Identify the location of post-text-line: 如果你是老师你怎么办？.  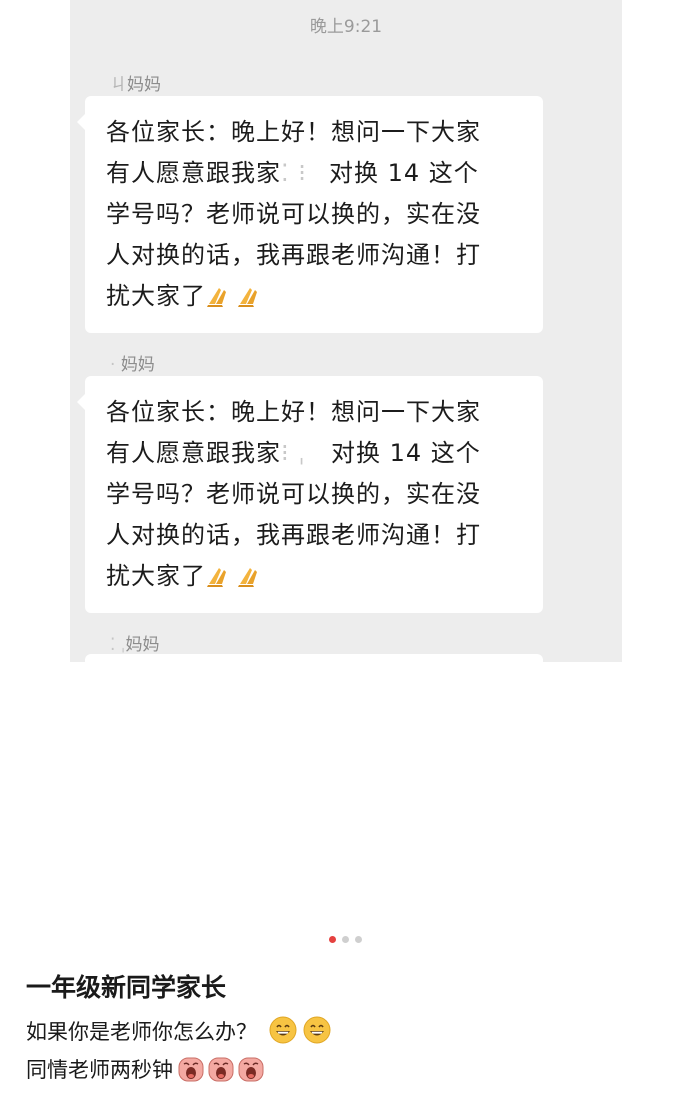
(179, 1030).